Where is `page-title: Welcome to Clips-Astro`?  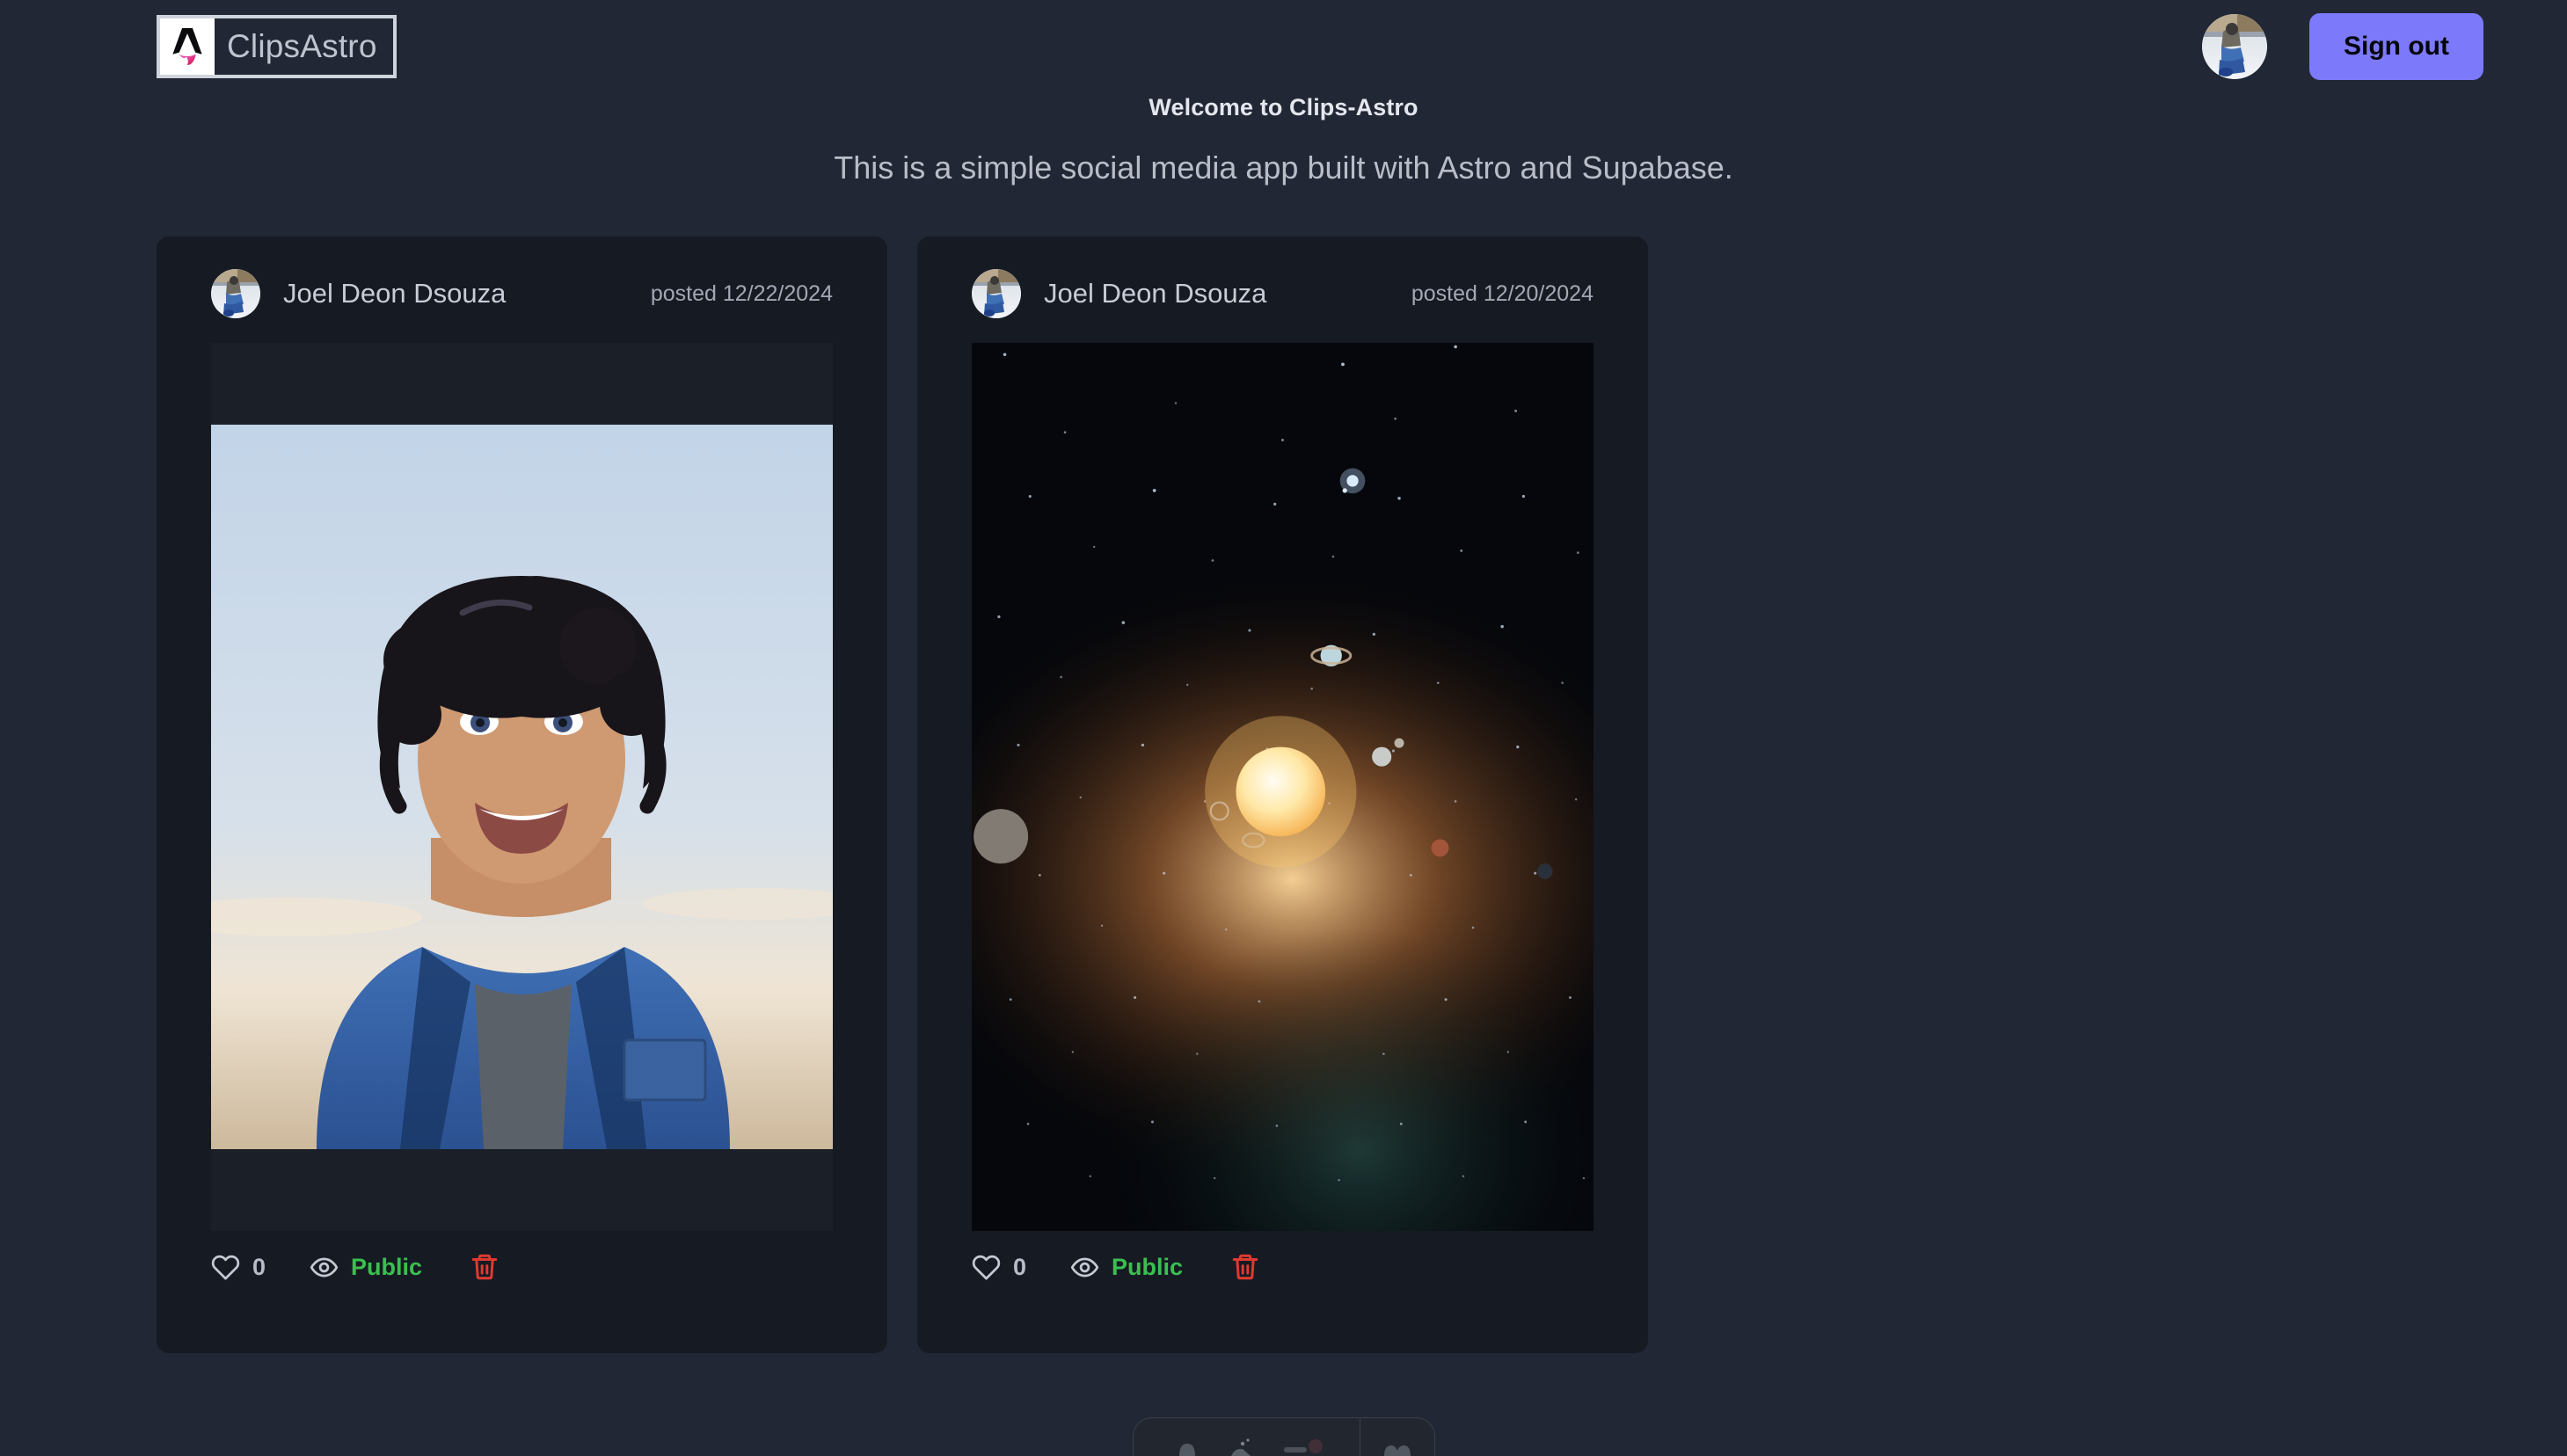 page-title: Welcome to Clips-Astro is located at coordinates (1283, 107).